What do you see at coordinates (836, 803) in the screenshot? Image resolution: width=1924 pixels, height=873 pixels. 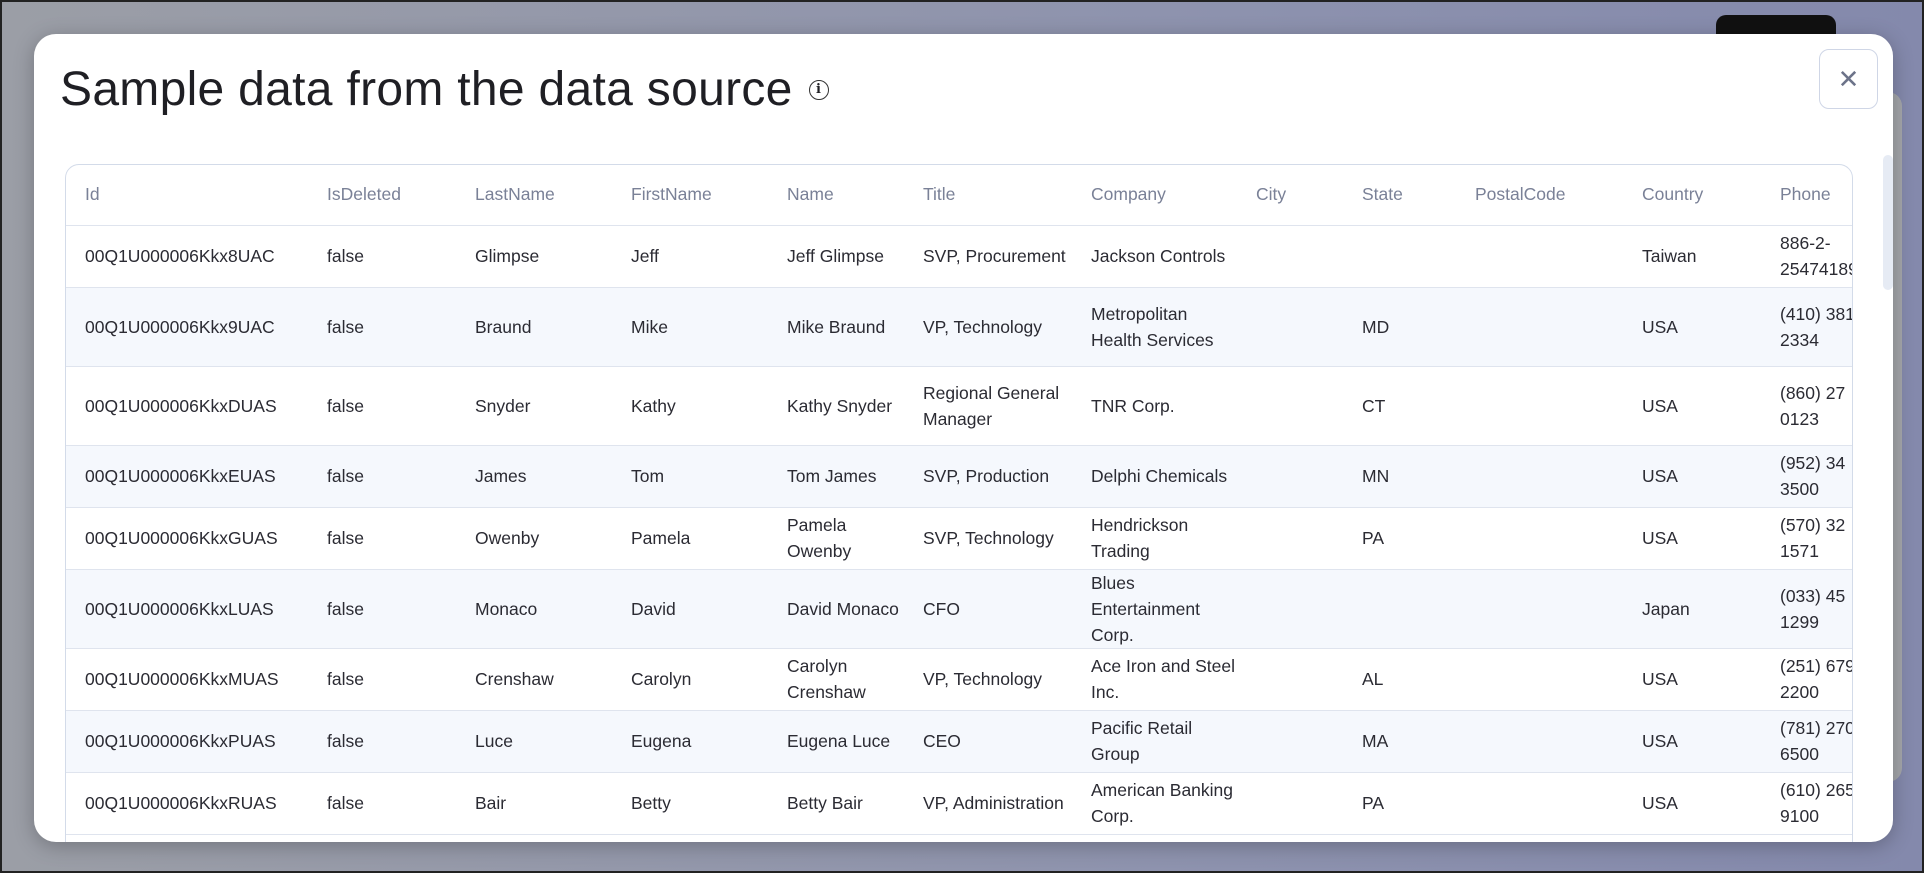 I see `cell-name: Betty Bair` at bounding box center [836, 803].